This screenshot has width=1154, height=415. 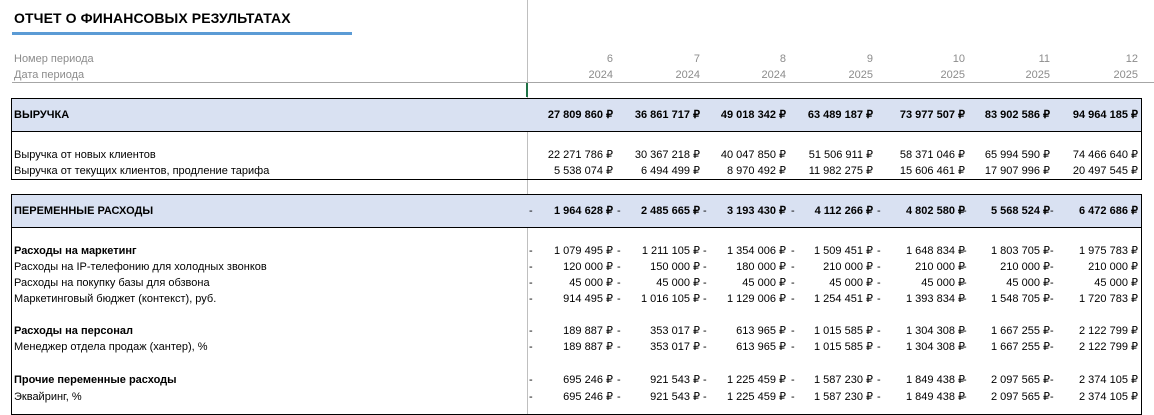 I want to click on value-cell: 3 193 430 ₽, so click(x=744, y=211).